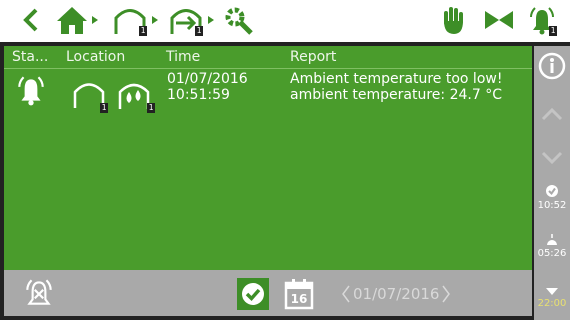 The width and height of the screenshot is (570, 320). What do you see at coordinates (268, 68) in the screenshot?
I see `header-divider` at bounding box center [268, 68].